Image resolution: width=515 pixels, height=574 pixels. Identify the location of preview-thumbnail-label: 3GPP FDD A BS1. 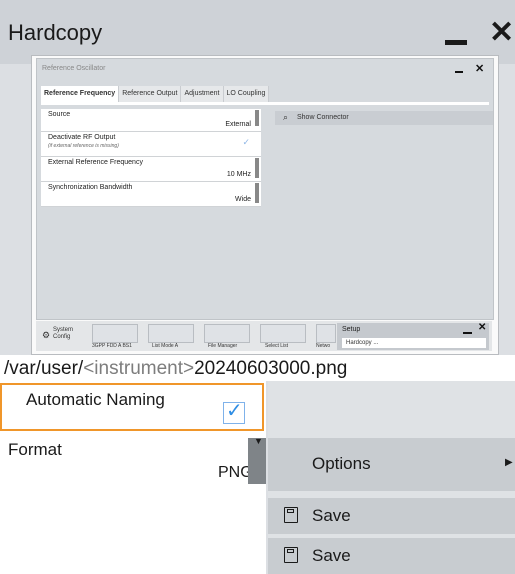
(112, 346).